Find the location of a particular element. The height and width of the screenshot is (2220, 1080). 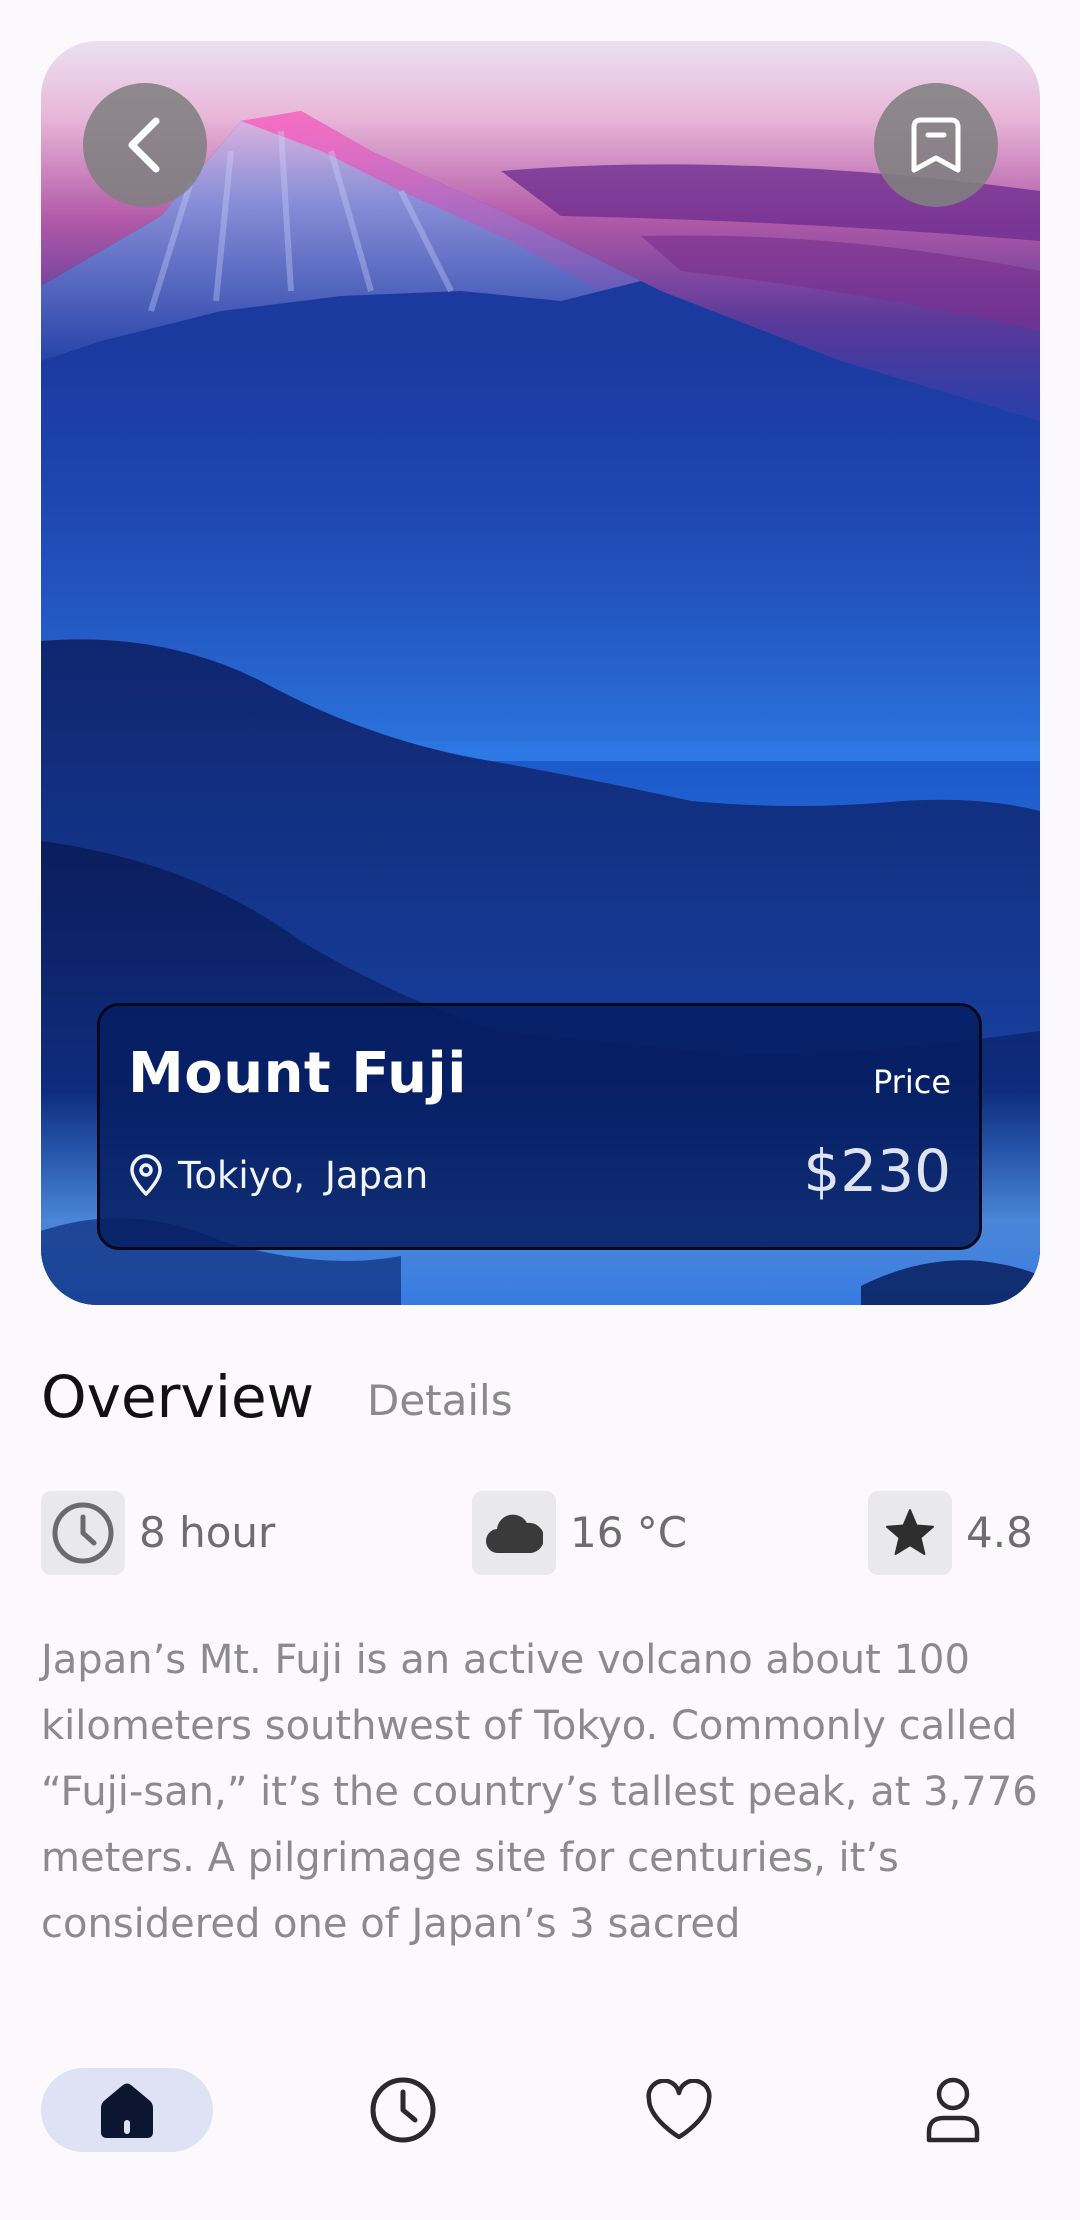

temperature-value: 16 °C is located at coordinates (629, 1532).